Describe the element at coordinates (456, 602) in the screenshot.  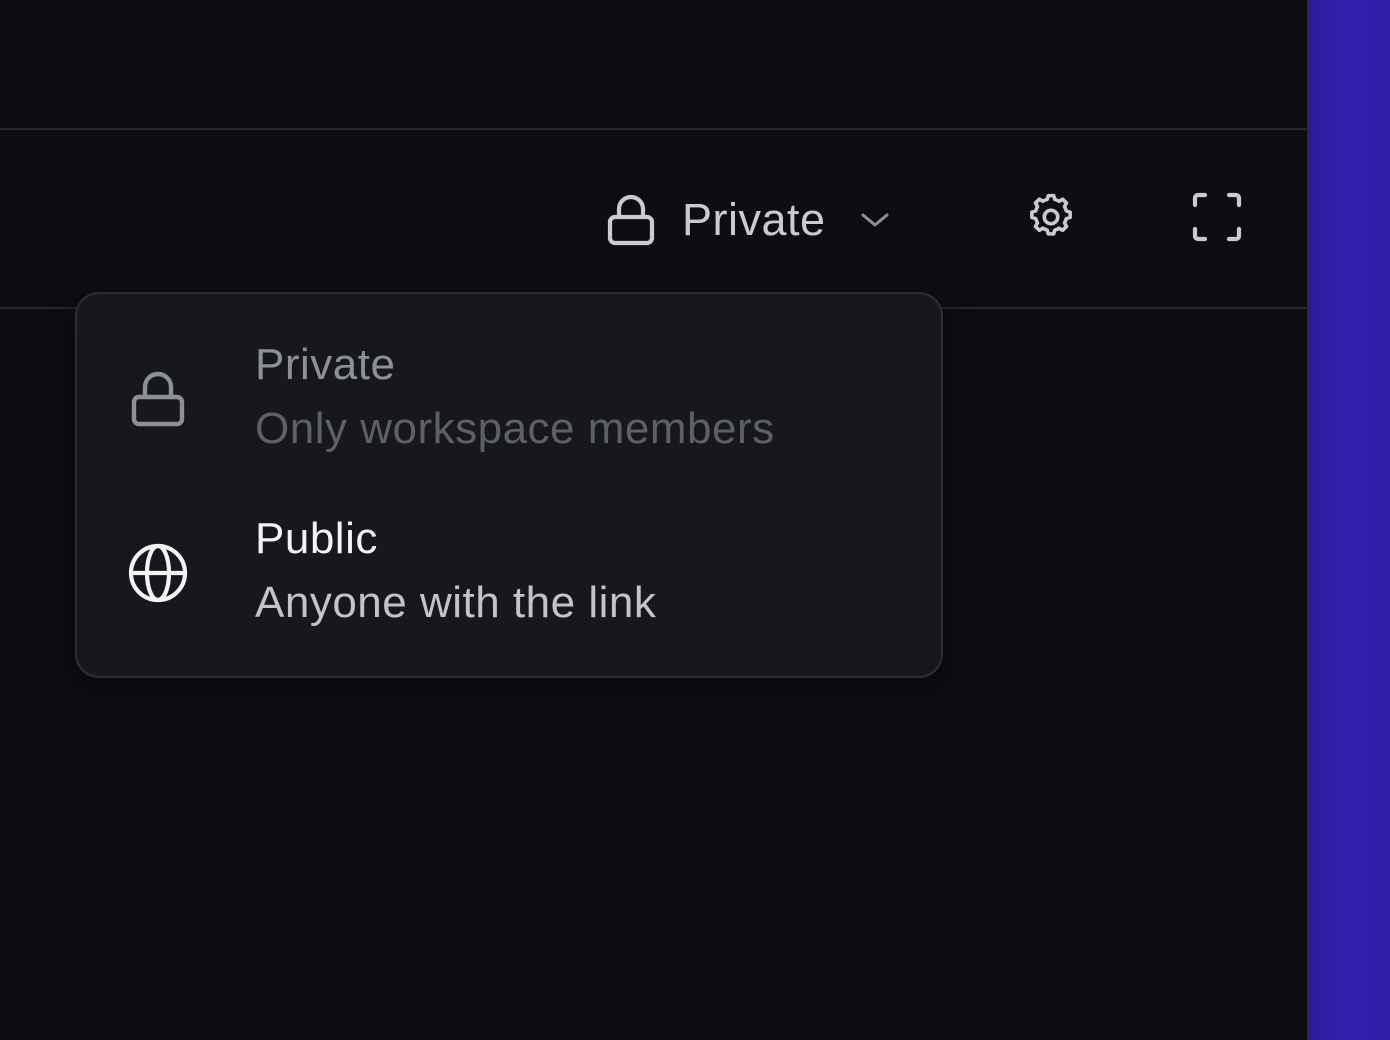
I see `menu-item-description: Anyone with the link` at that location.